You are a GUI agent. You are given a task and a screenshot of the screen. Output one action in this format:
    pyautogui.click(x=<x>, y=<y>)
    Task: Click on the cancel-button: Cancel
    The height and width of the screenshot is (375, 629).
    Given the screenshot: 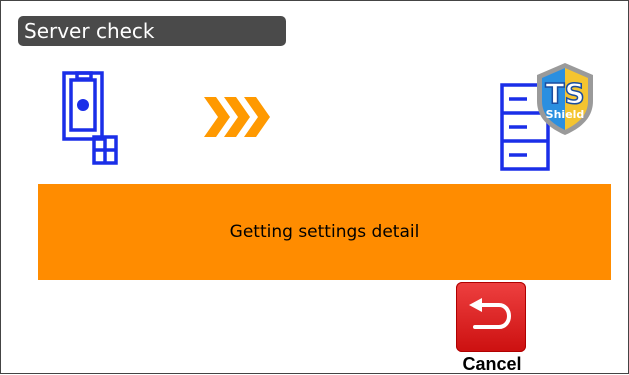 What is the action you would take?
    pyautogui.click(x=492, y=328)
    